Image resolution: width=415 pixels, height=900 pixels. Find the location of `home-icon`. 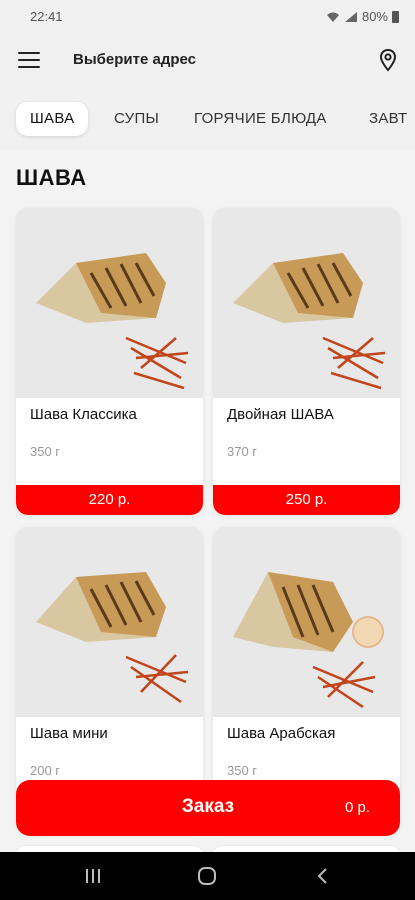

home-icon is located at coordinates (207, 876).